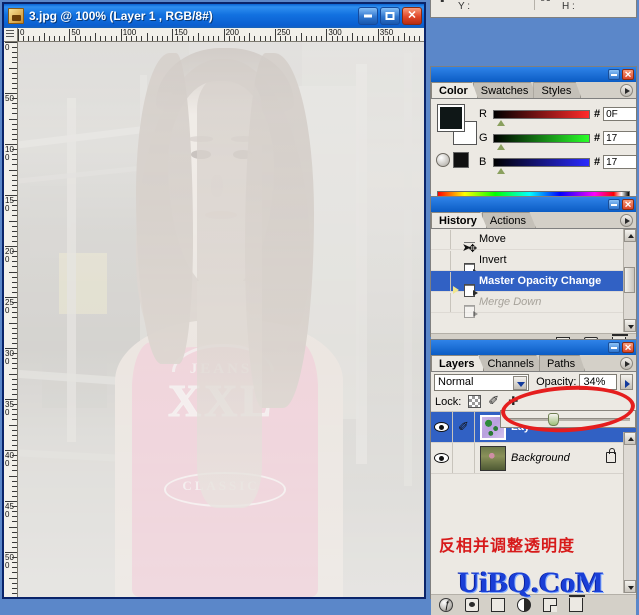 The image size is (639, 615). Describe the element at coordinates (577, 603) in the screenshot. I see `trash-icon` at that location.